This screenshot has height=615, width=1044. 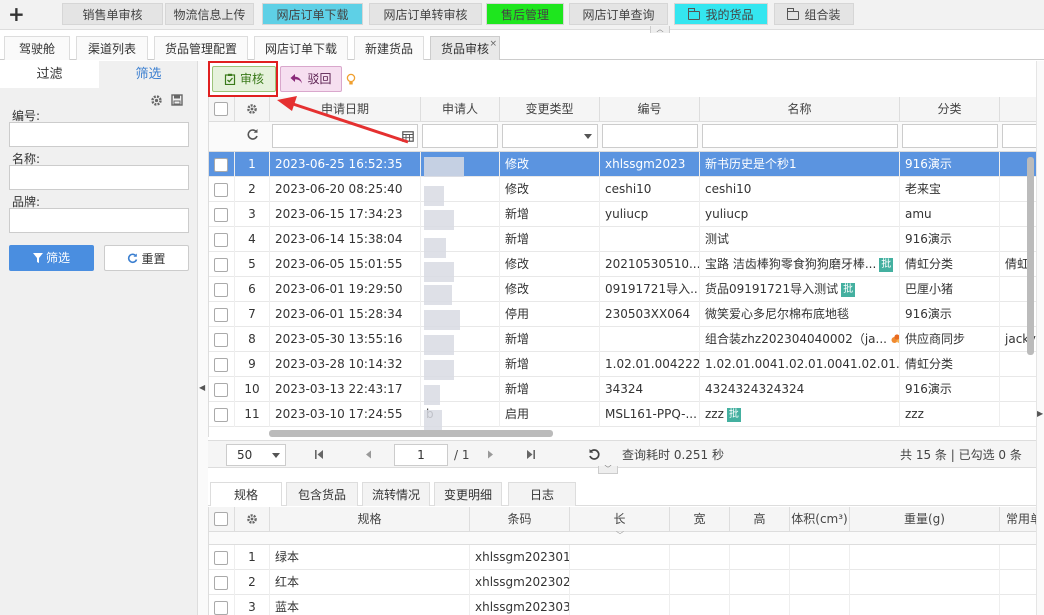 I want to click on header-apply-date: 申请日期, so click(x=345, y=109).